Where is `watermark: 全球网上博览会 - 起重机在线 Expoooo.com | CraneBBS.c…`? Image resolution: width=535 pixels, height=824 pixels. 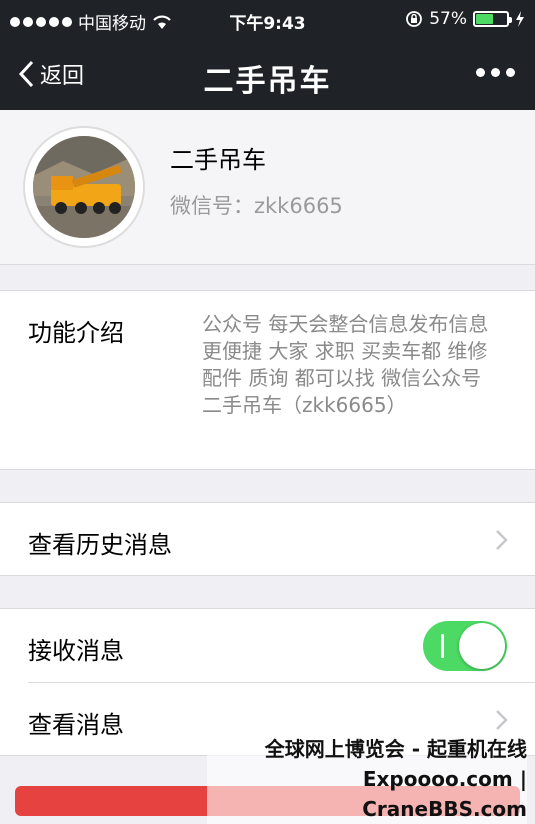 watermark: 全球网上博览会 - 起重机在线 Expoooo.com | CraneBBS.c… is located at coordinates (367, 779).